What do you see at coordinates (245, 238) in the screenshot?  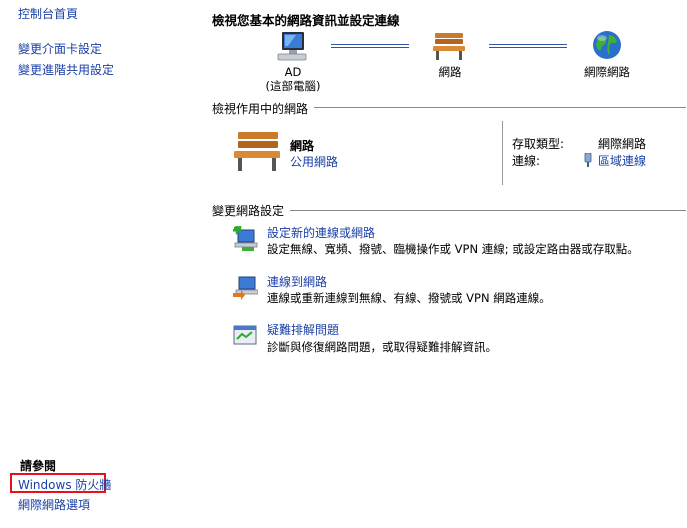 I see `new-connection-icon` at bounding box center [245, 238].